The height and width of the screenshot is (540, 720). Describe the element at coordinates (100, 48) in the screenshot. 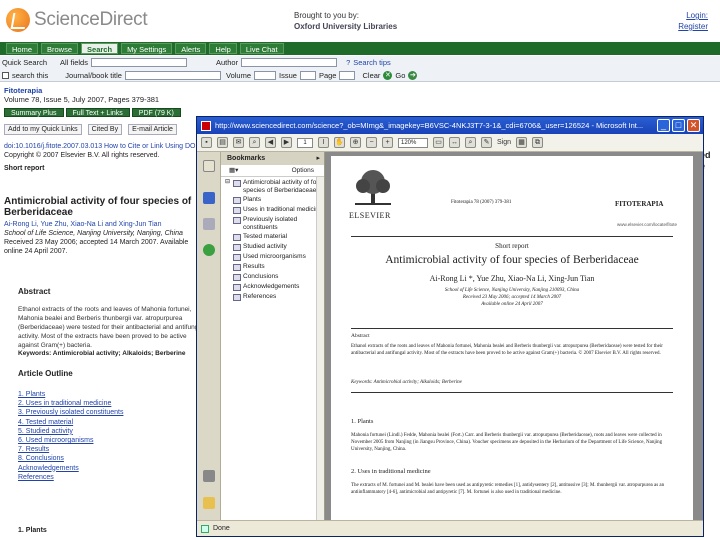

I see `tab-search: Search` at that location.